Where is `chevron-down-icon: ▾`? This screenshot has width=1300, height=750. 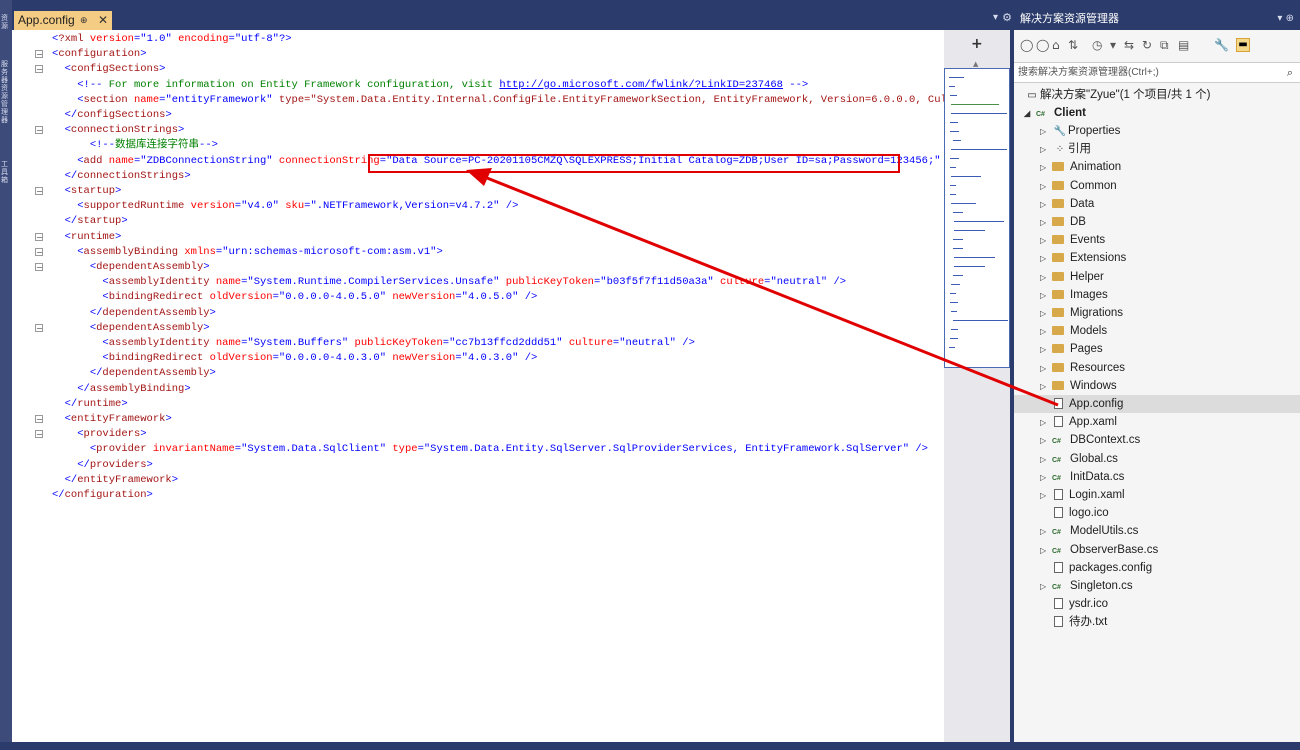
chevron-down-icon: ▾ is located at coordinates (995, 17).